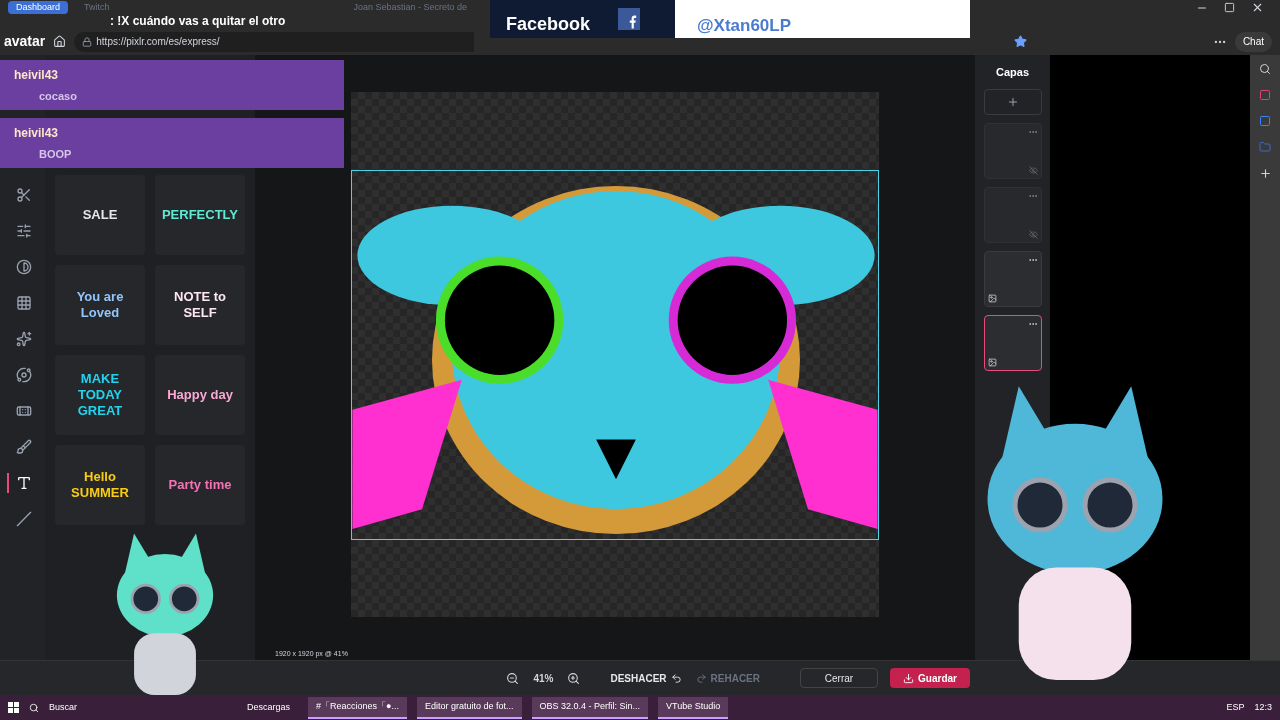 This screenshot has height=720, width=1280. I want to click on overlay-text: avatar, so click(25, 41).